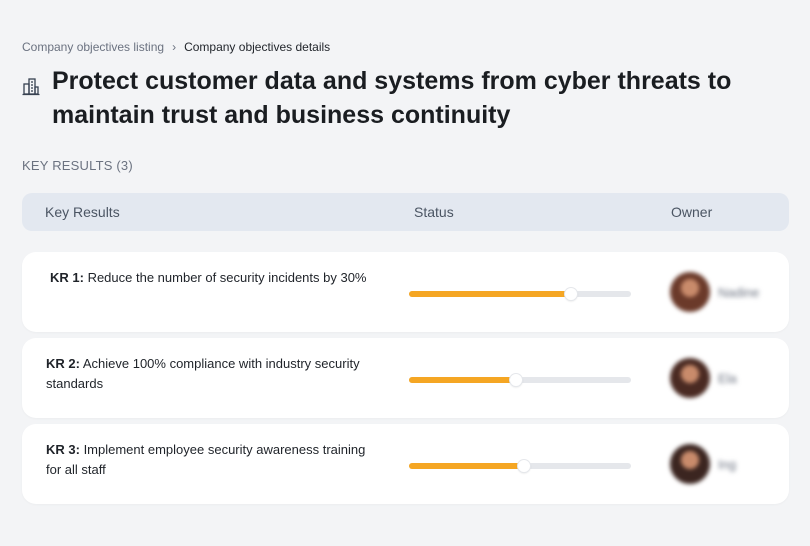 The image size is (810, 546). I want to click on key-results-count: KEY RESULTS (3), so click(77, 165).